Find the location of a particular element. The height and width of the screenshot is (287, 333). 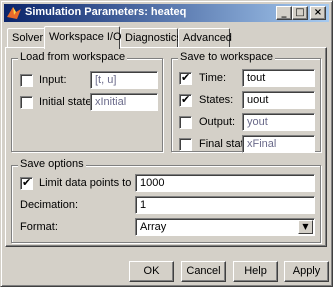

maximize-button: □ is located at coordinates (300, 13).